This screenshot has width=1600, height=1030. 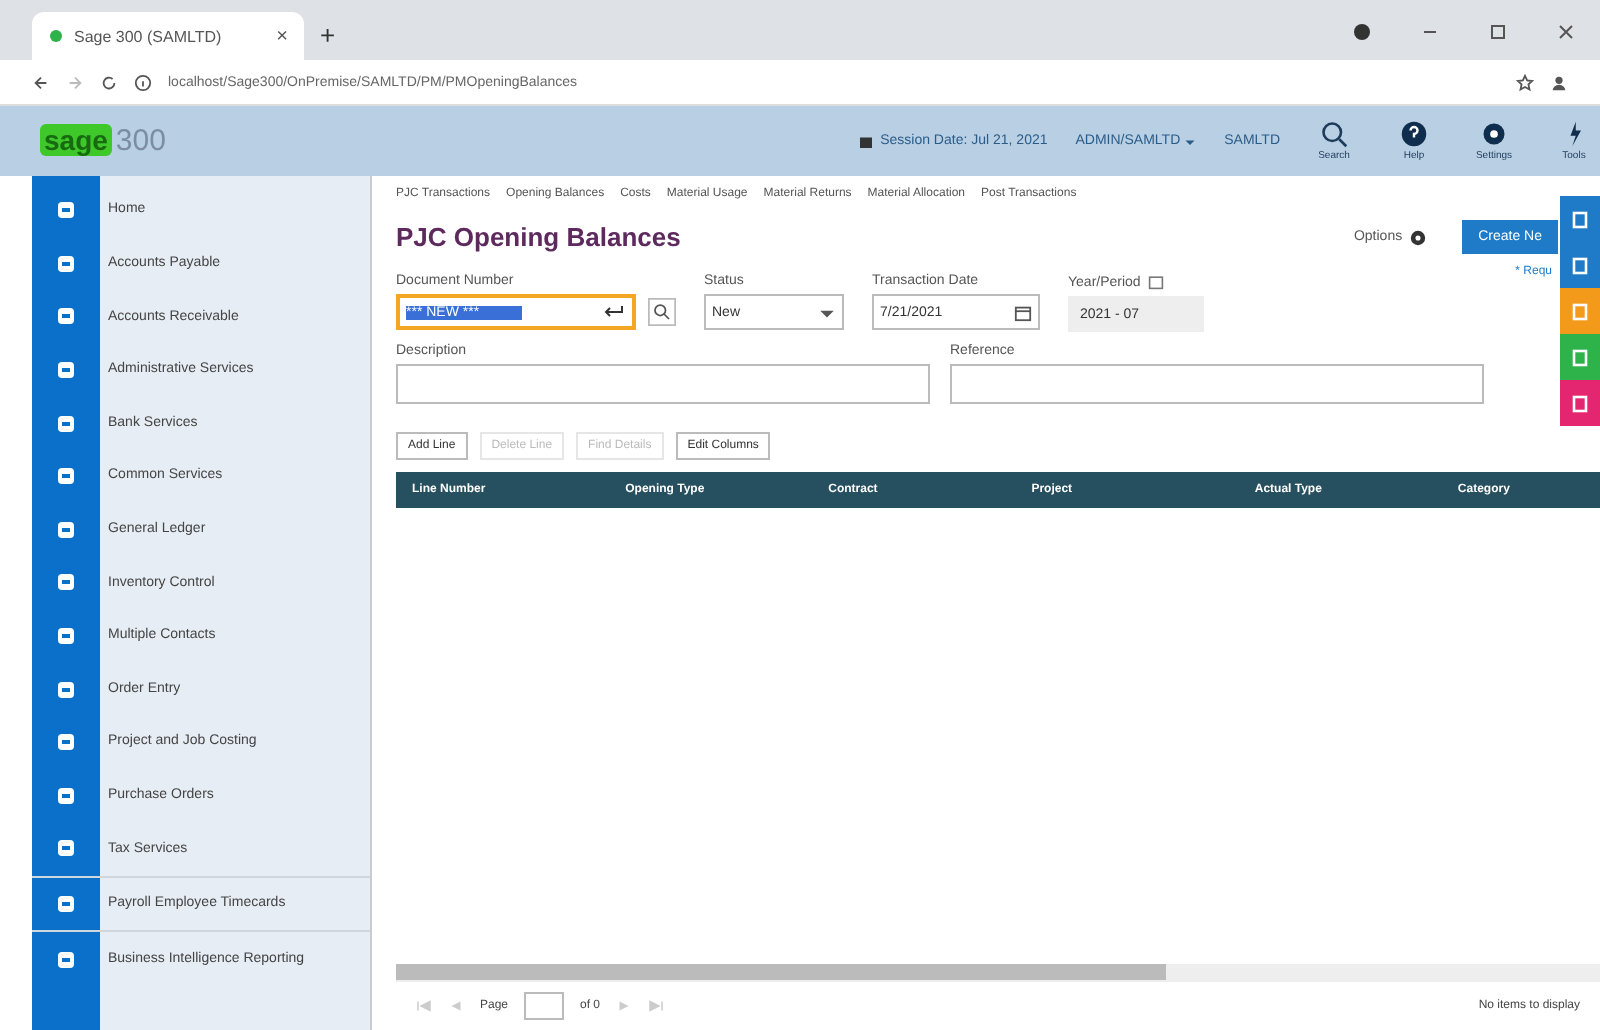 What do you see at coordinates (328, 35) in the screenshot?
I see `new-tab-button: +` at bounding box center [328, 35].